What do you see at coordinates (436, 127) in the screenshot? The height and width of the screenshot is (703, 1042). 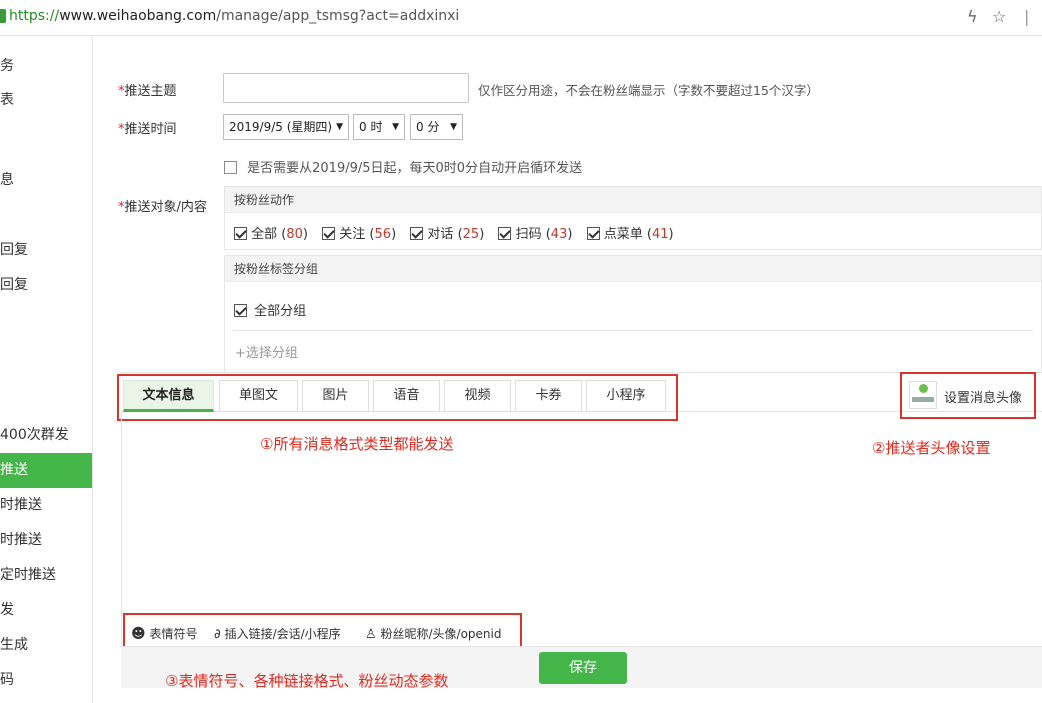 I see `minute-select: 0 分 ▼` at bounding box center [436, 127].